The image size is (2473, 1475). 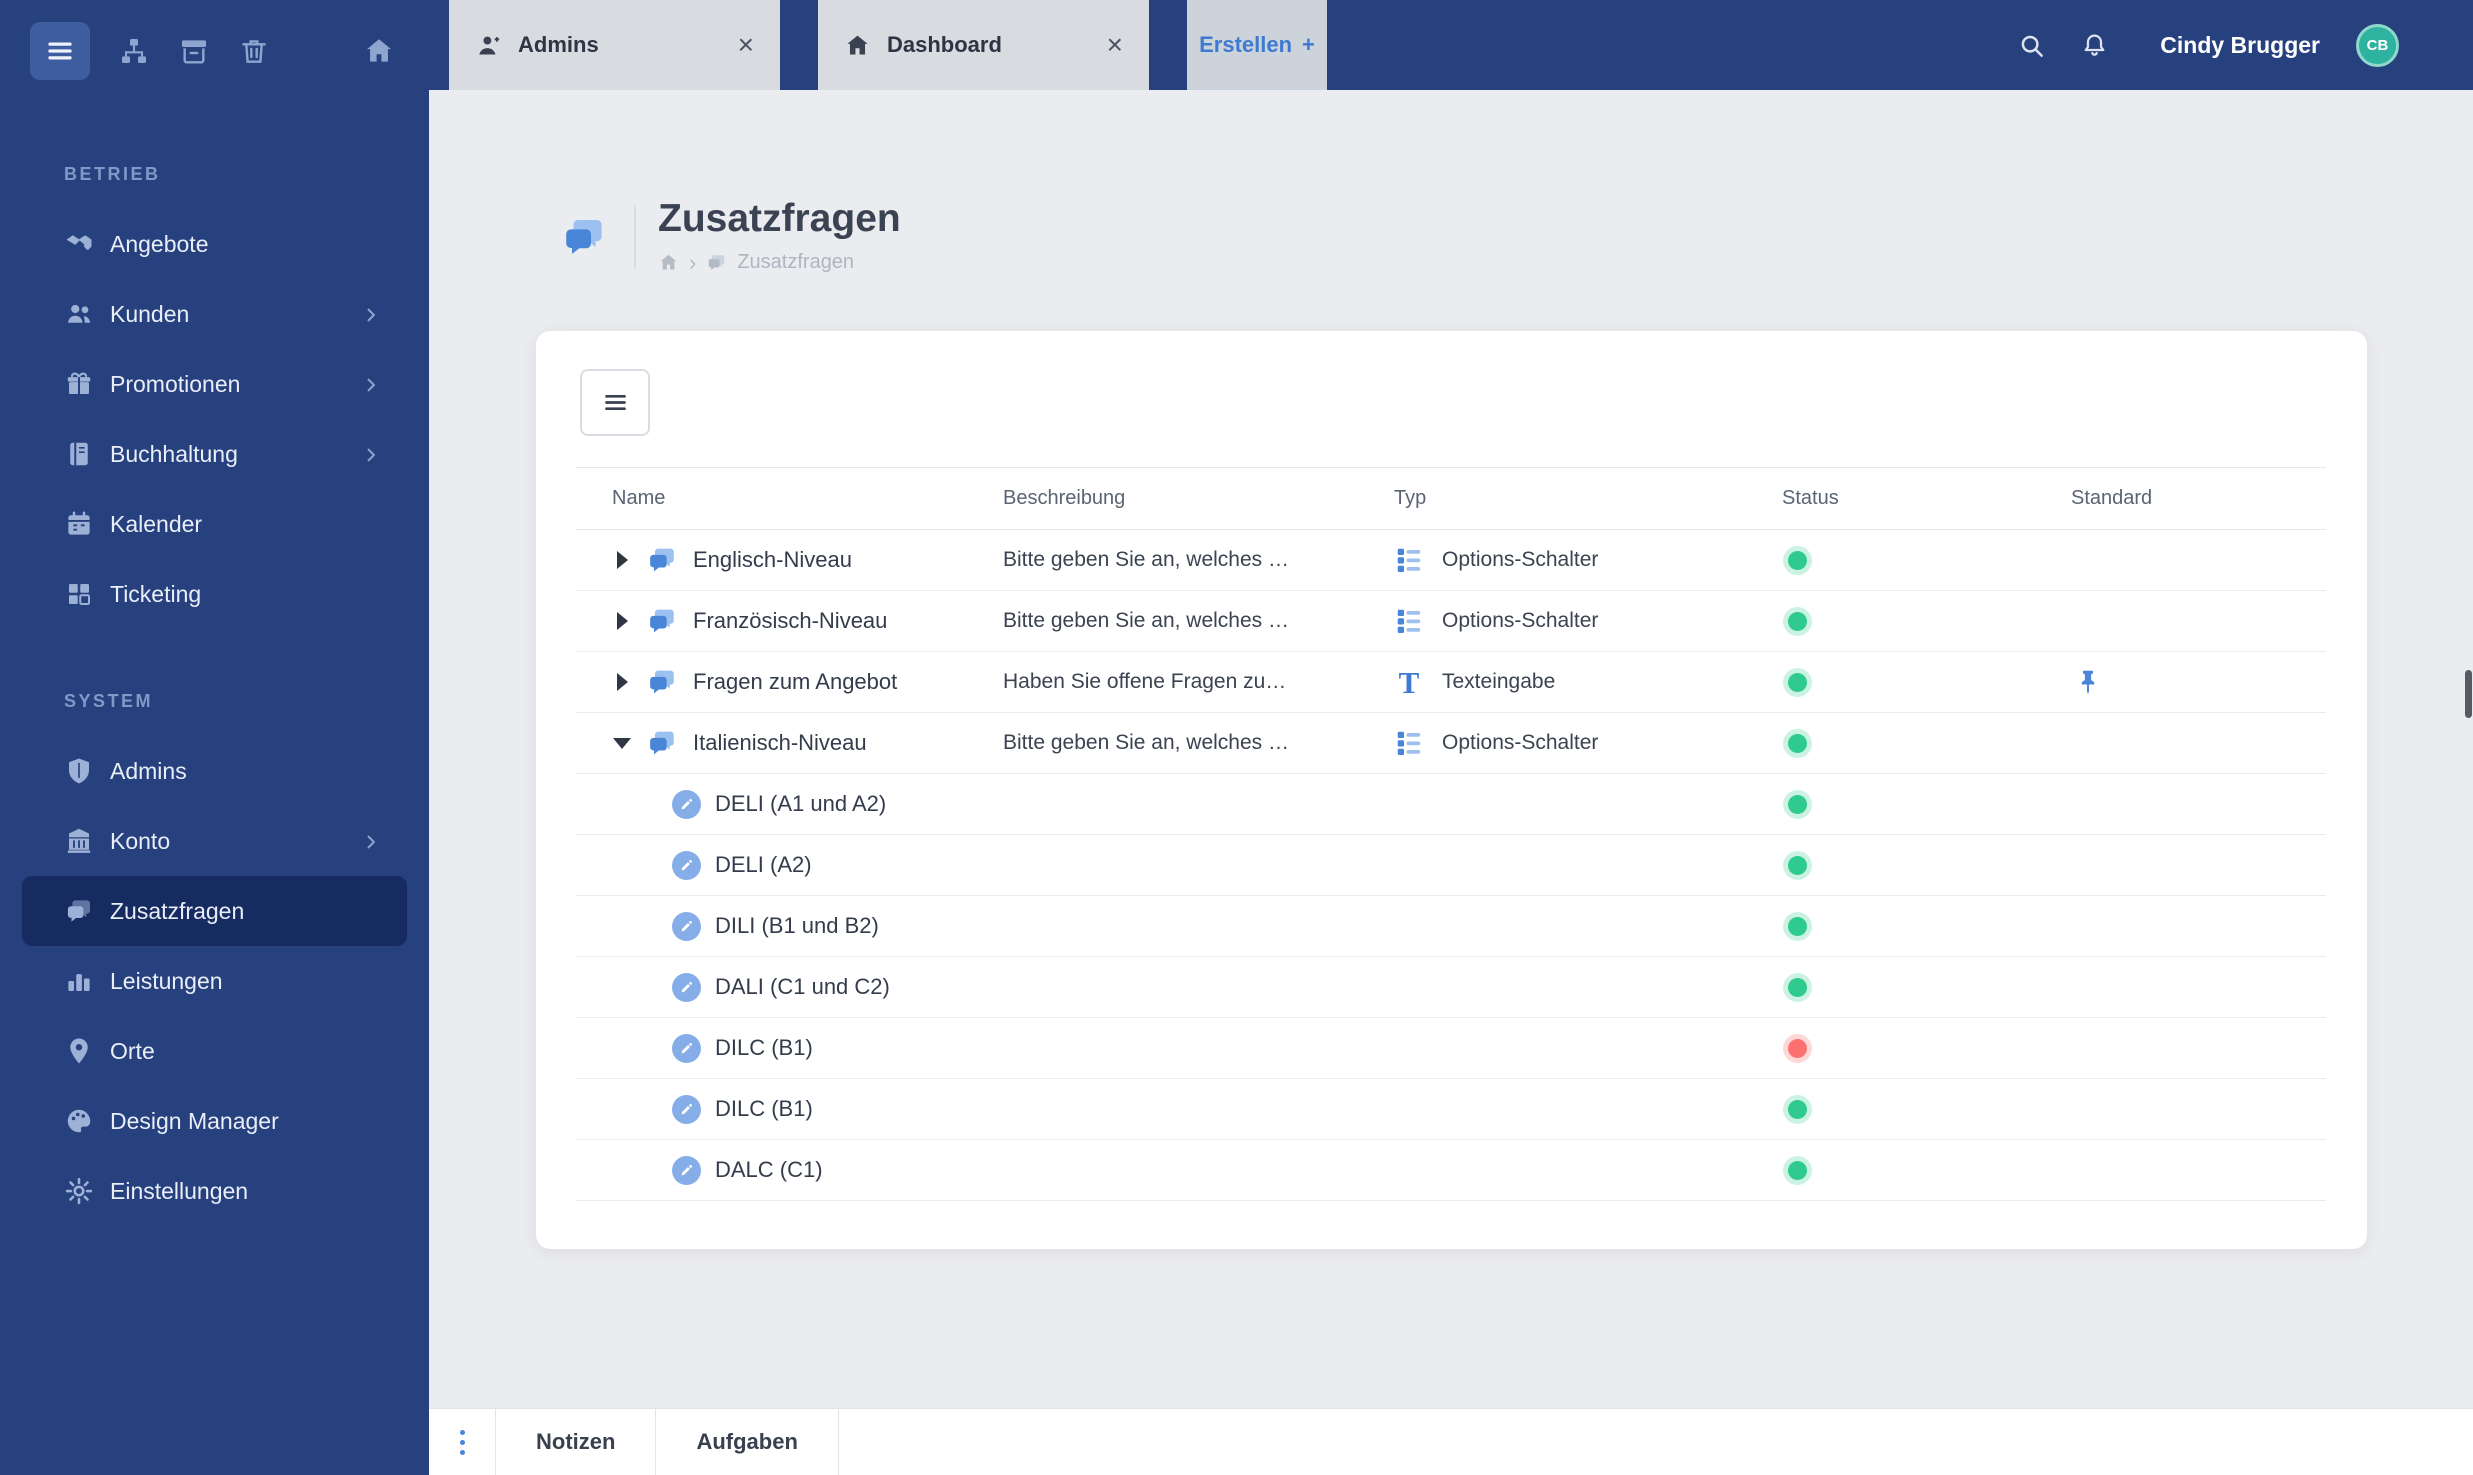 What do you see at coordinates (2031, 45) in the screenshot?
I see `search-icon` at bounding box center [2031, 45].